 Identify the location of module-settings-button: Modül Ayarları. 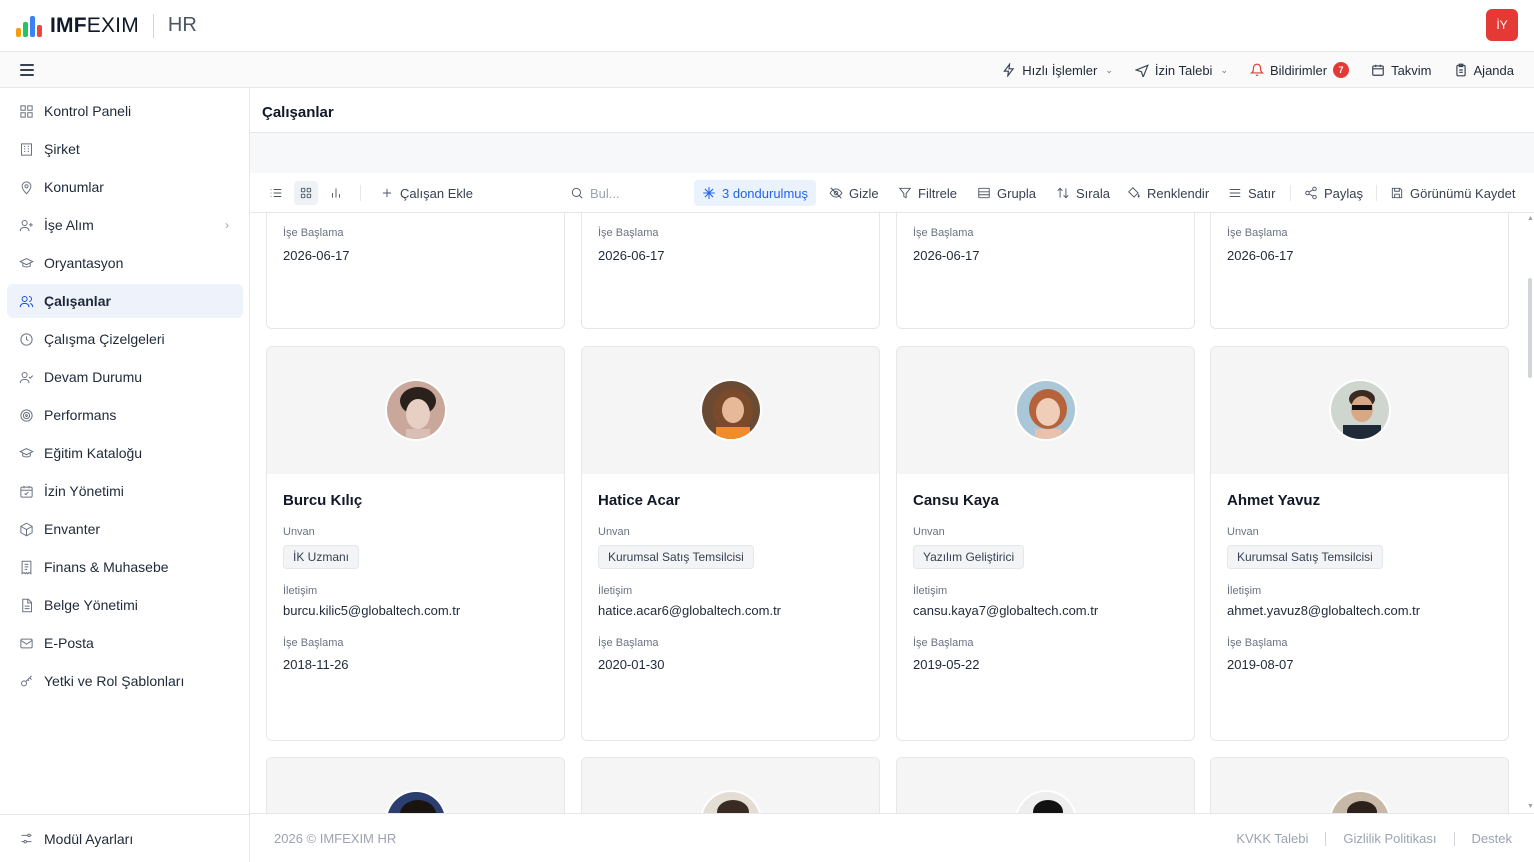
(125, 838).